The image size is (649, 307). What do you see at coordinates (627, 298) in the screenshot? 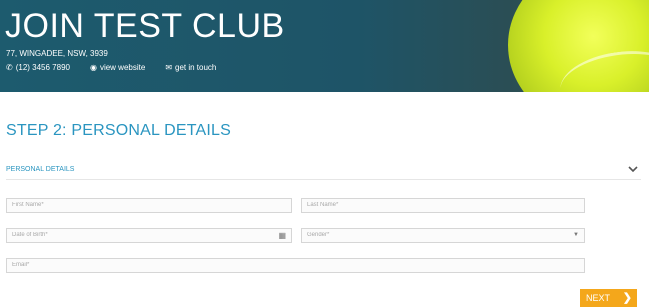
I see `chevron-right-icon: ❯` at bounding box center [627, 298].